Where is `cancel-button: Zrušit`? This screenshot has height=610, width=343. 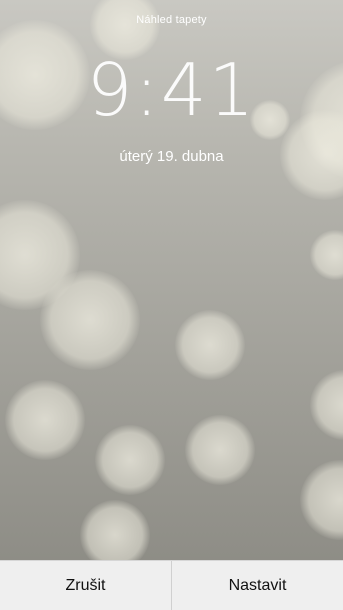
cancel-button: Zrušit is located at coordinates (85, 585).